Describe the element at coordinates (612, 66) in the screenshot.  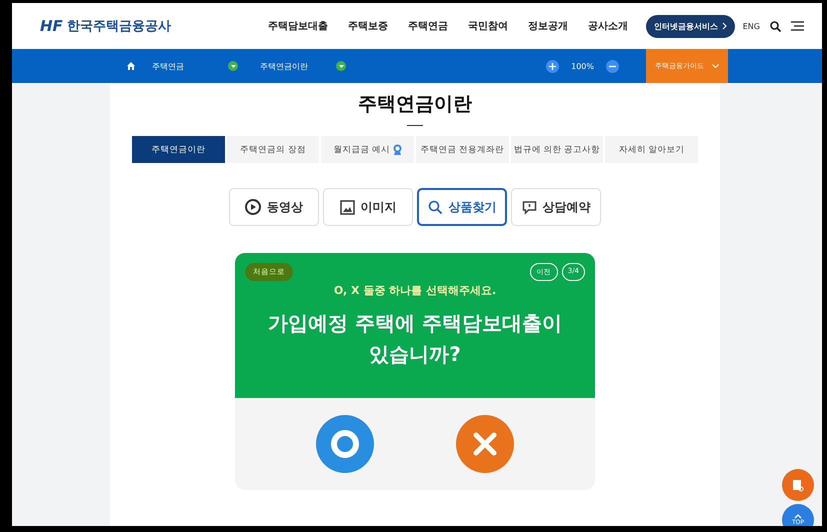
I see `zoom-out-button` at that location.